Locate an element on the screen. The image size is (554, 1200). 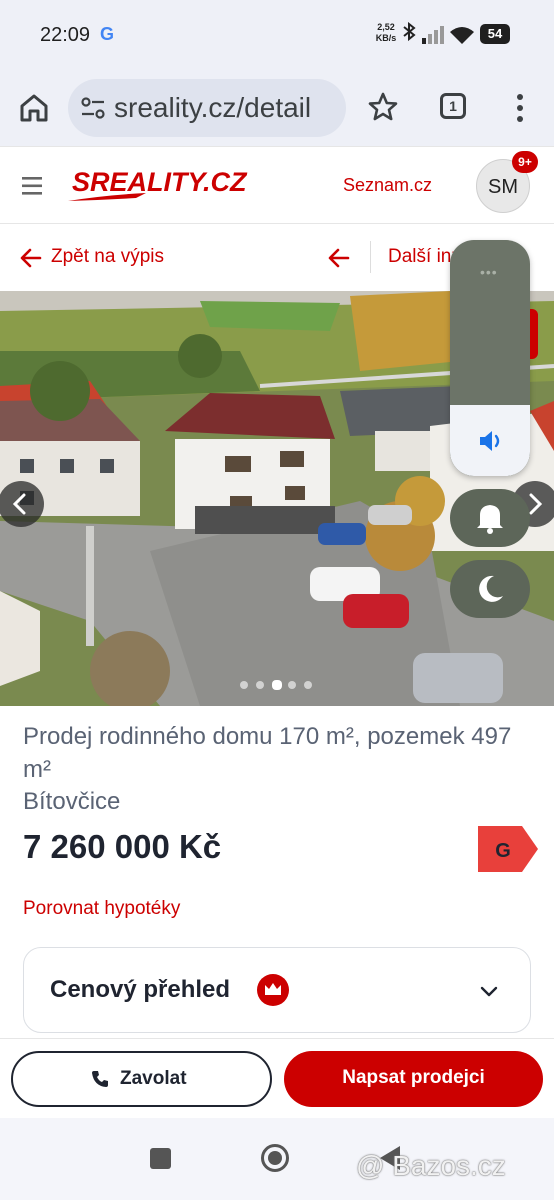
energy-class-label: G is located at coordinates (503, 851).